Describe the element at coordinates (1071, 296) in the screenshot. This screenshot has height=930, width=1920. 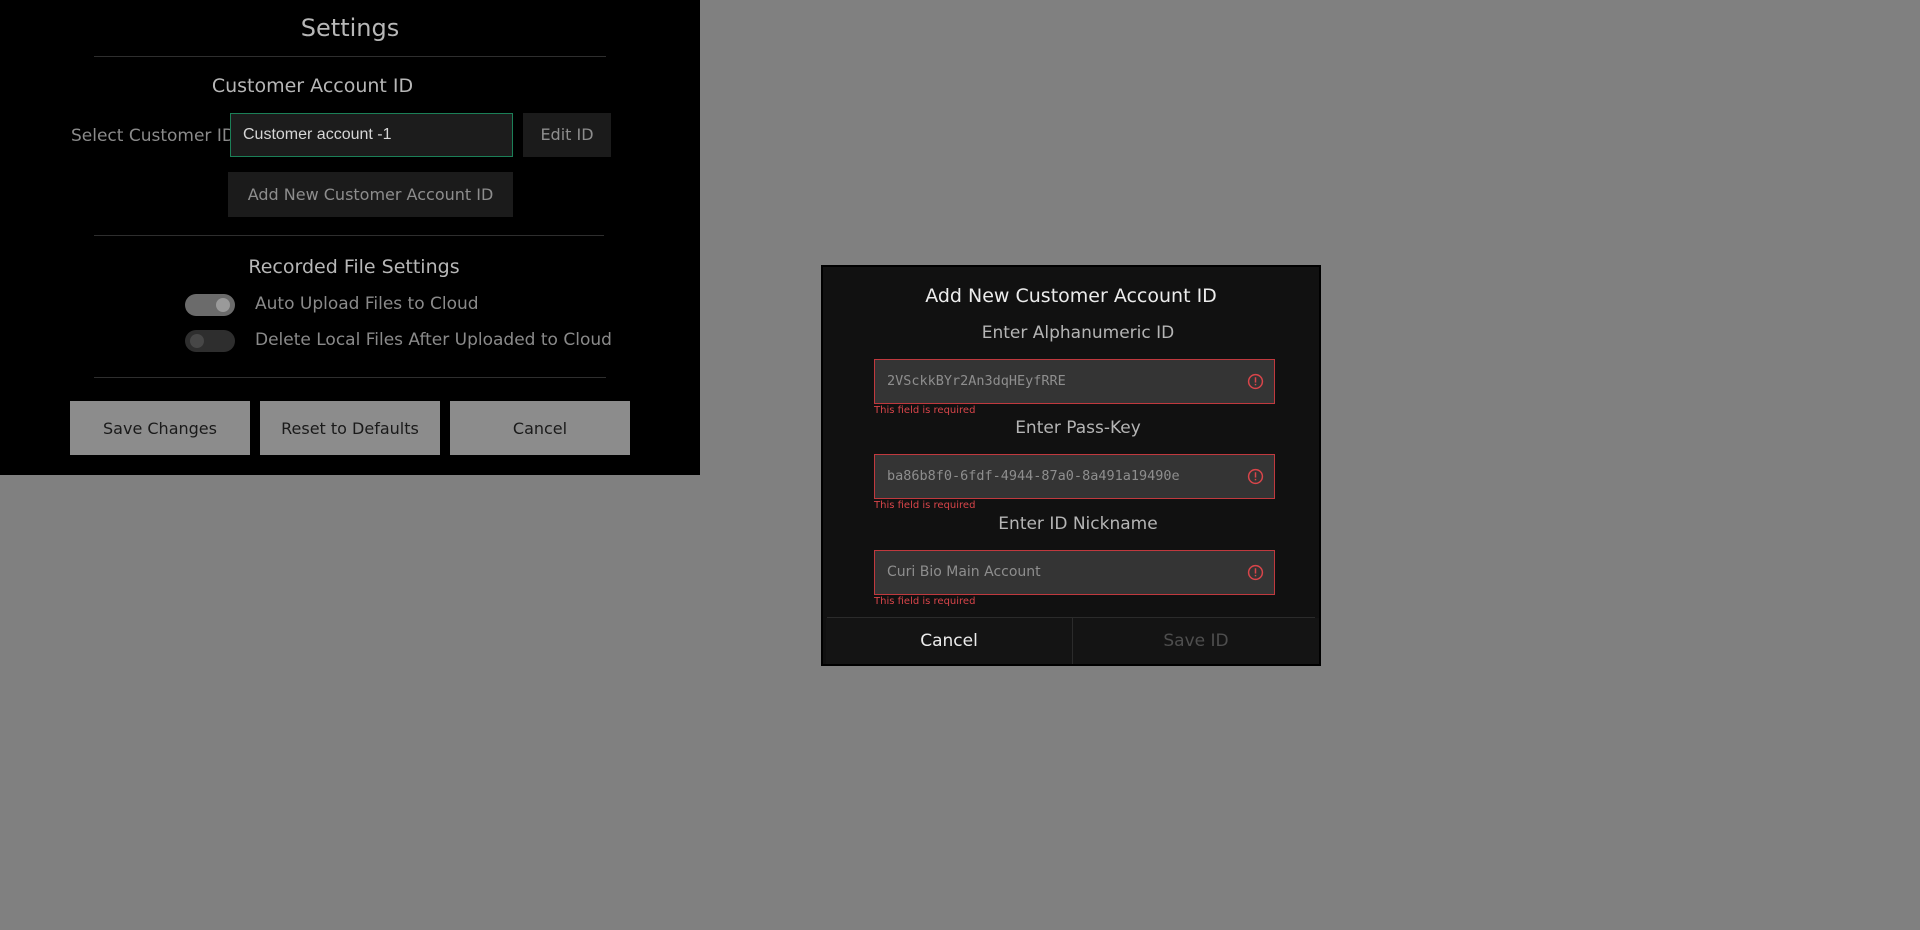
I see `modal-title: Add New Customer Account ID` at that location.